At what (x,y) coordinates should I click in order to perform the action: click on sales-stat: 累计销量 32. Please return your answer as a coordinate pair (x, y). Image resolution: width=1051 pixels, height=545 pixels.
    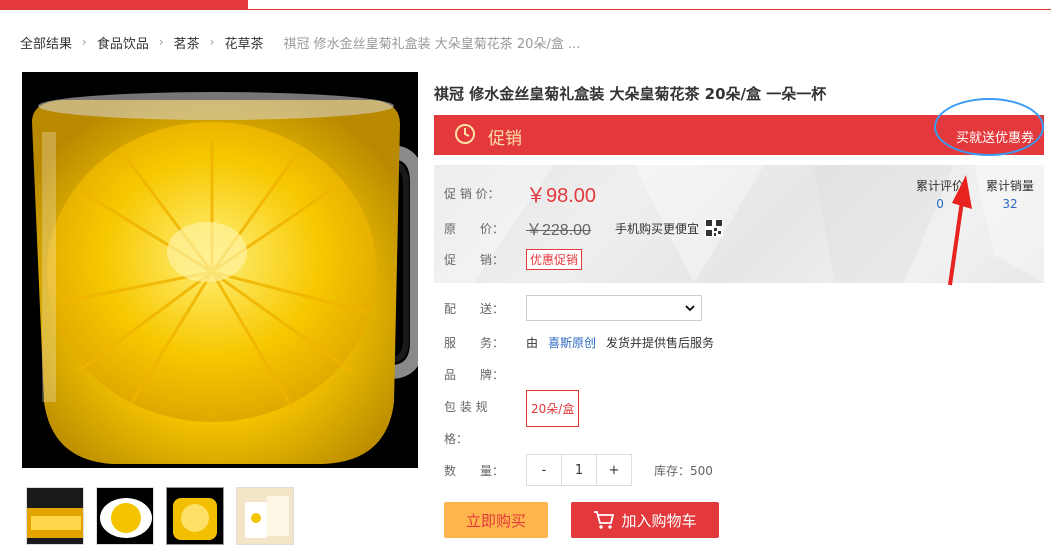
    Looking at the image, I should click on (1010, 194).